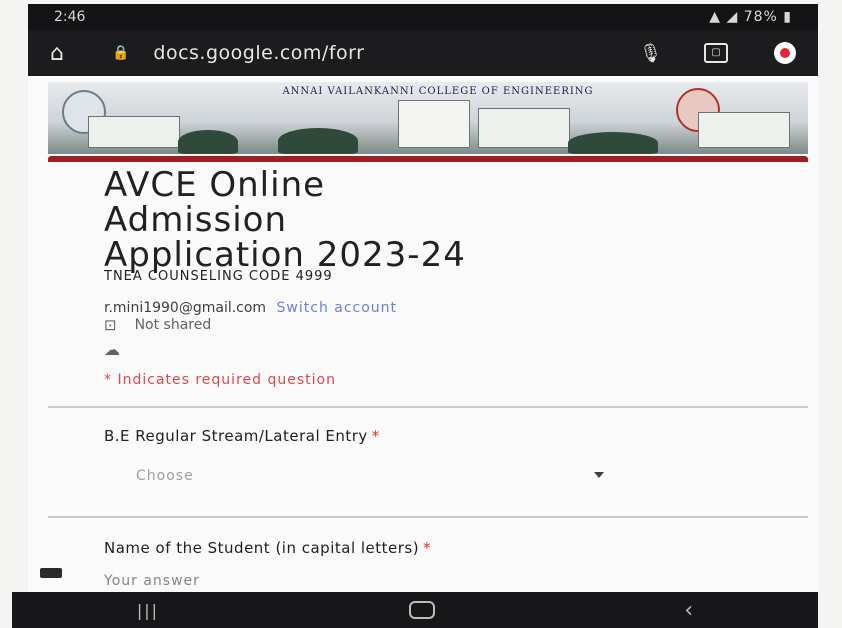 Image resolution: width=842 pixels, height=628 pixels. What do you see at coordinates (173, 325) in the screenshot?
I see `not-shared-label: Not shared` at bounding box center [173, 325].